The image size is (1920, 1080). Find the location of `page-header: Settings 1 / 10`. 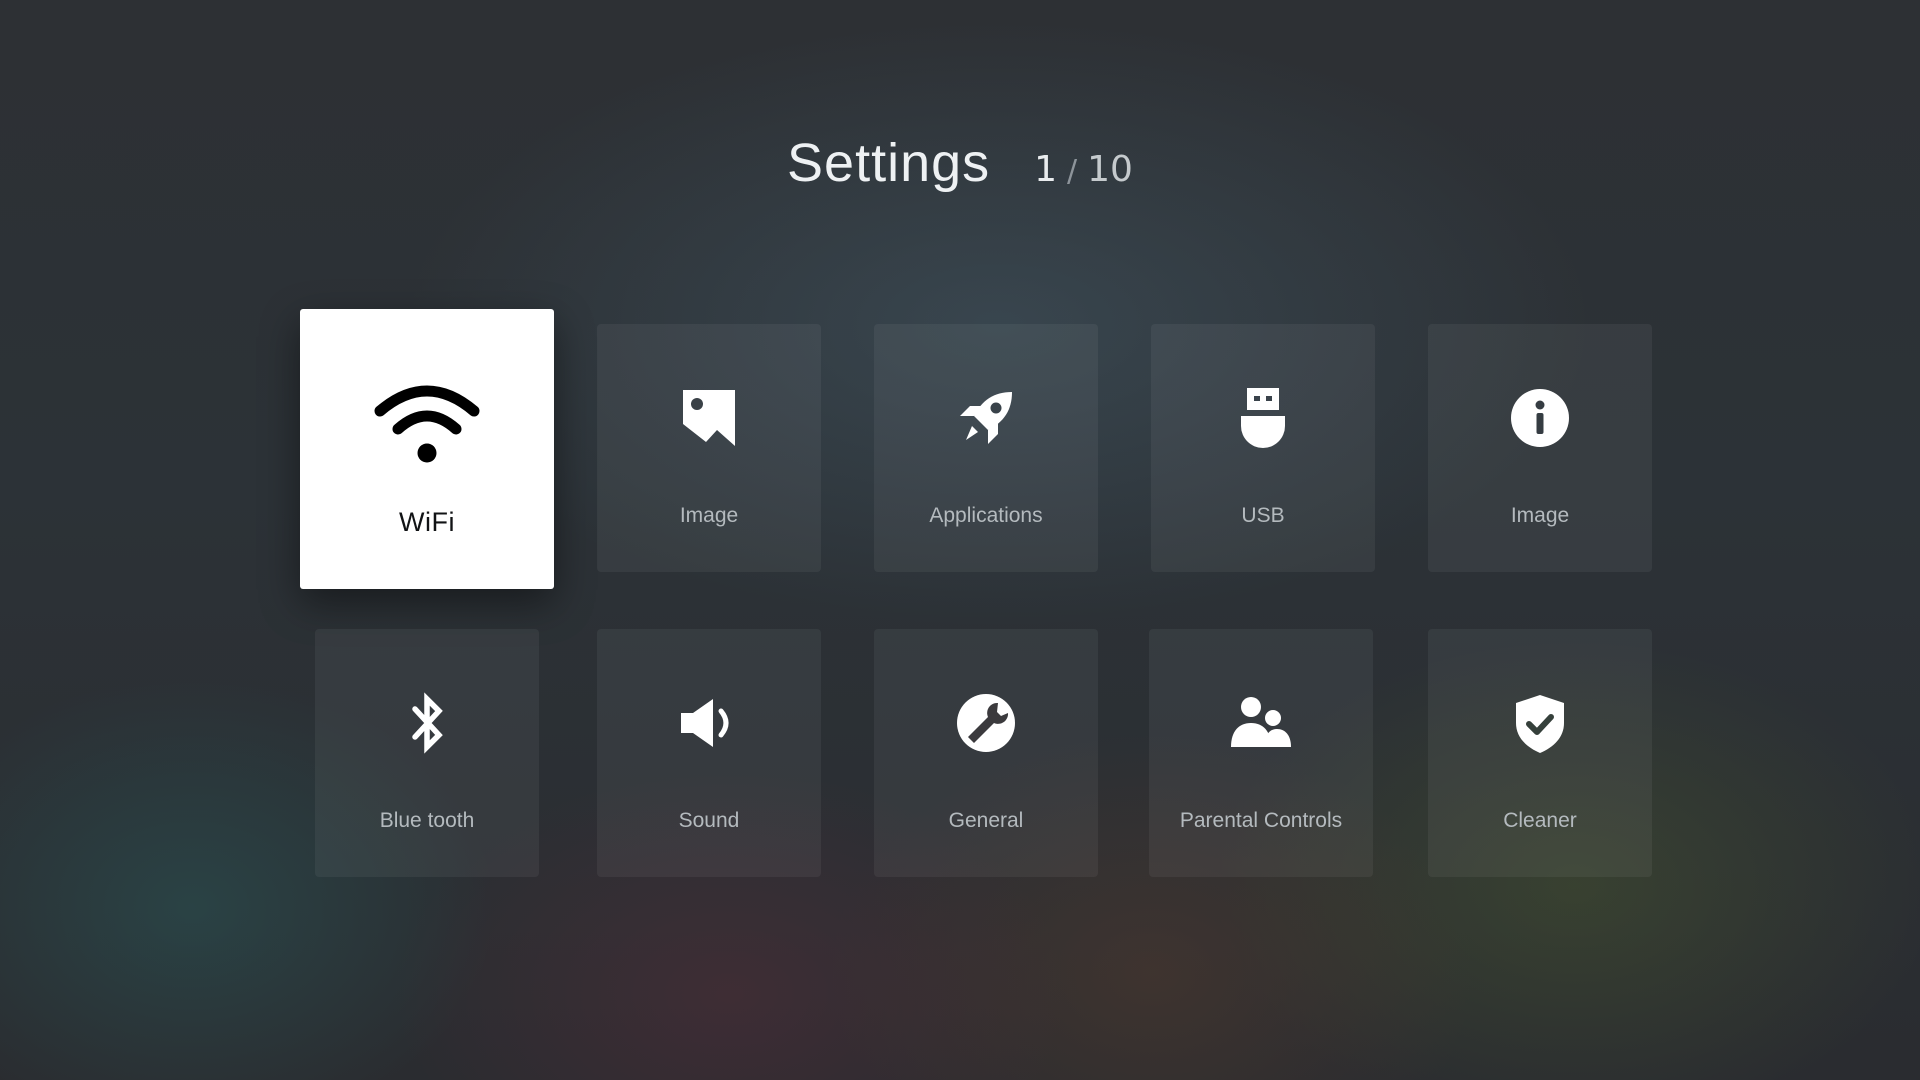

page-header: Settings 1 / 10 is located at coordinates (960, 172).